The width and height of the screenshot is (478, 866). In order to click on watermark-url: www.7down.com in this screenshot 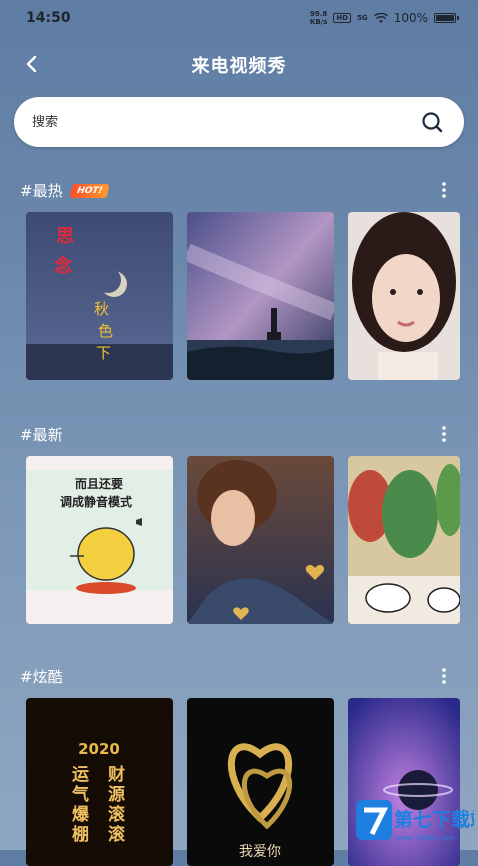, I will do `click(425, 838)`.